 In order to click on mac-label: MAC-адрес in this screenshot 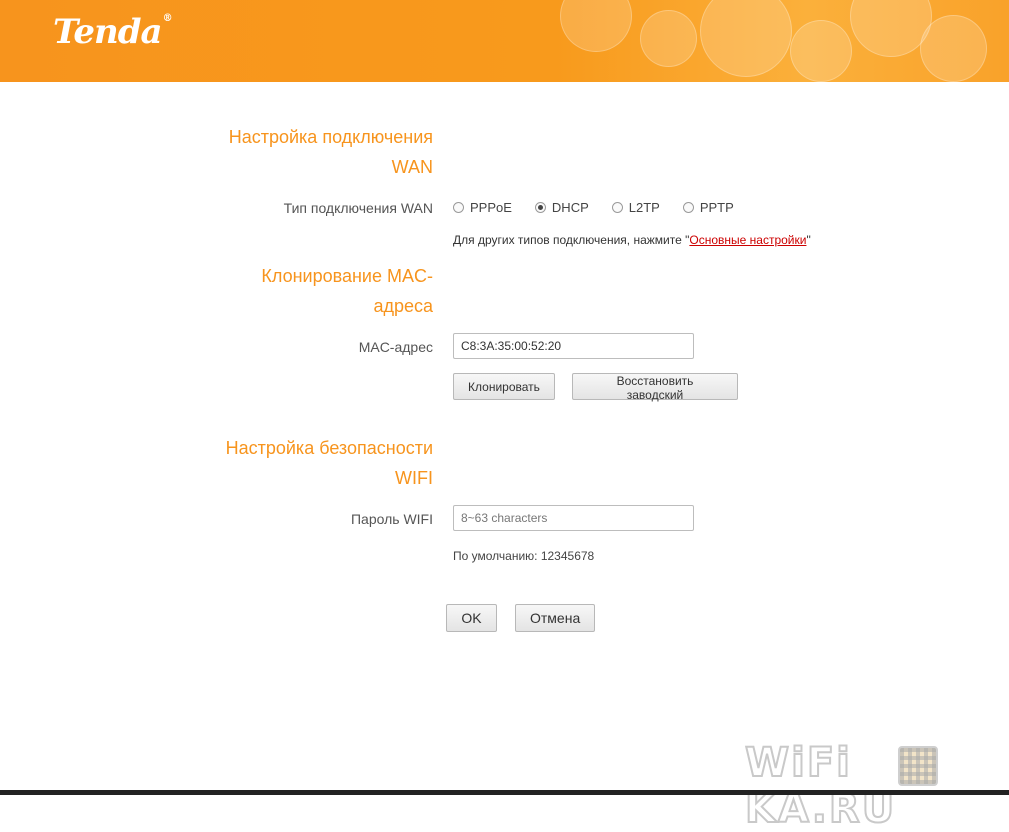, I will do `click(395, 347)`.